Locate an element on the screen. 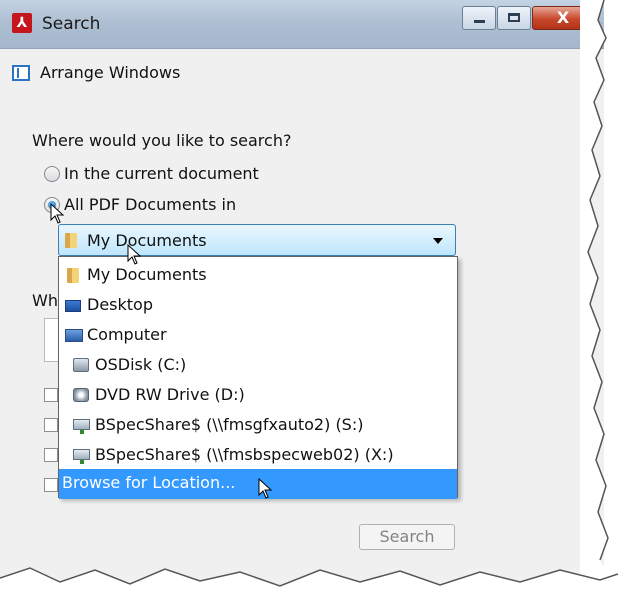  dropdown-arrow-icon is located at coordinates (438, 241).